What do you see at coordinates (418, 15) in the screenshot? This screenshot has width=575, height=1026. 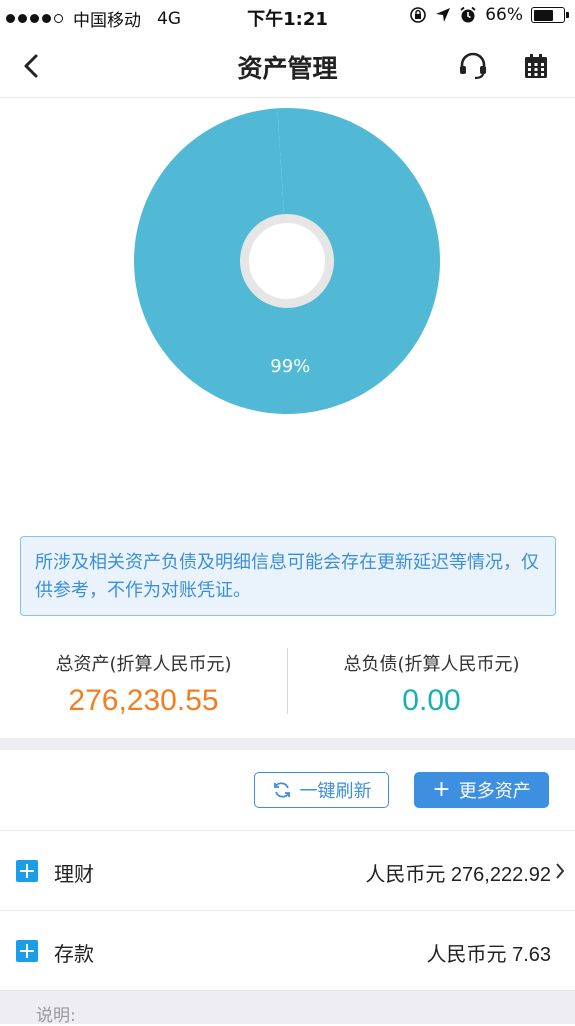 I see `orientation-lock-icon` at bounding box center [418, 15].